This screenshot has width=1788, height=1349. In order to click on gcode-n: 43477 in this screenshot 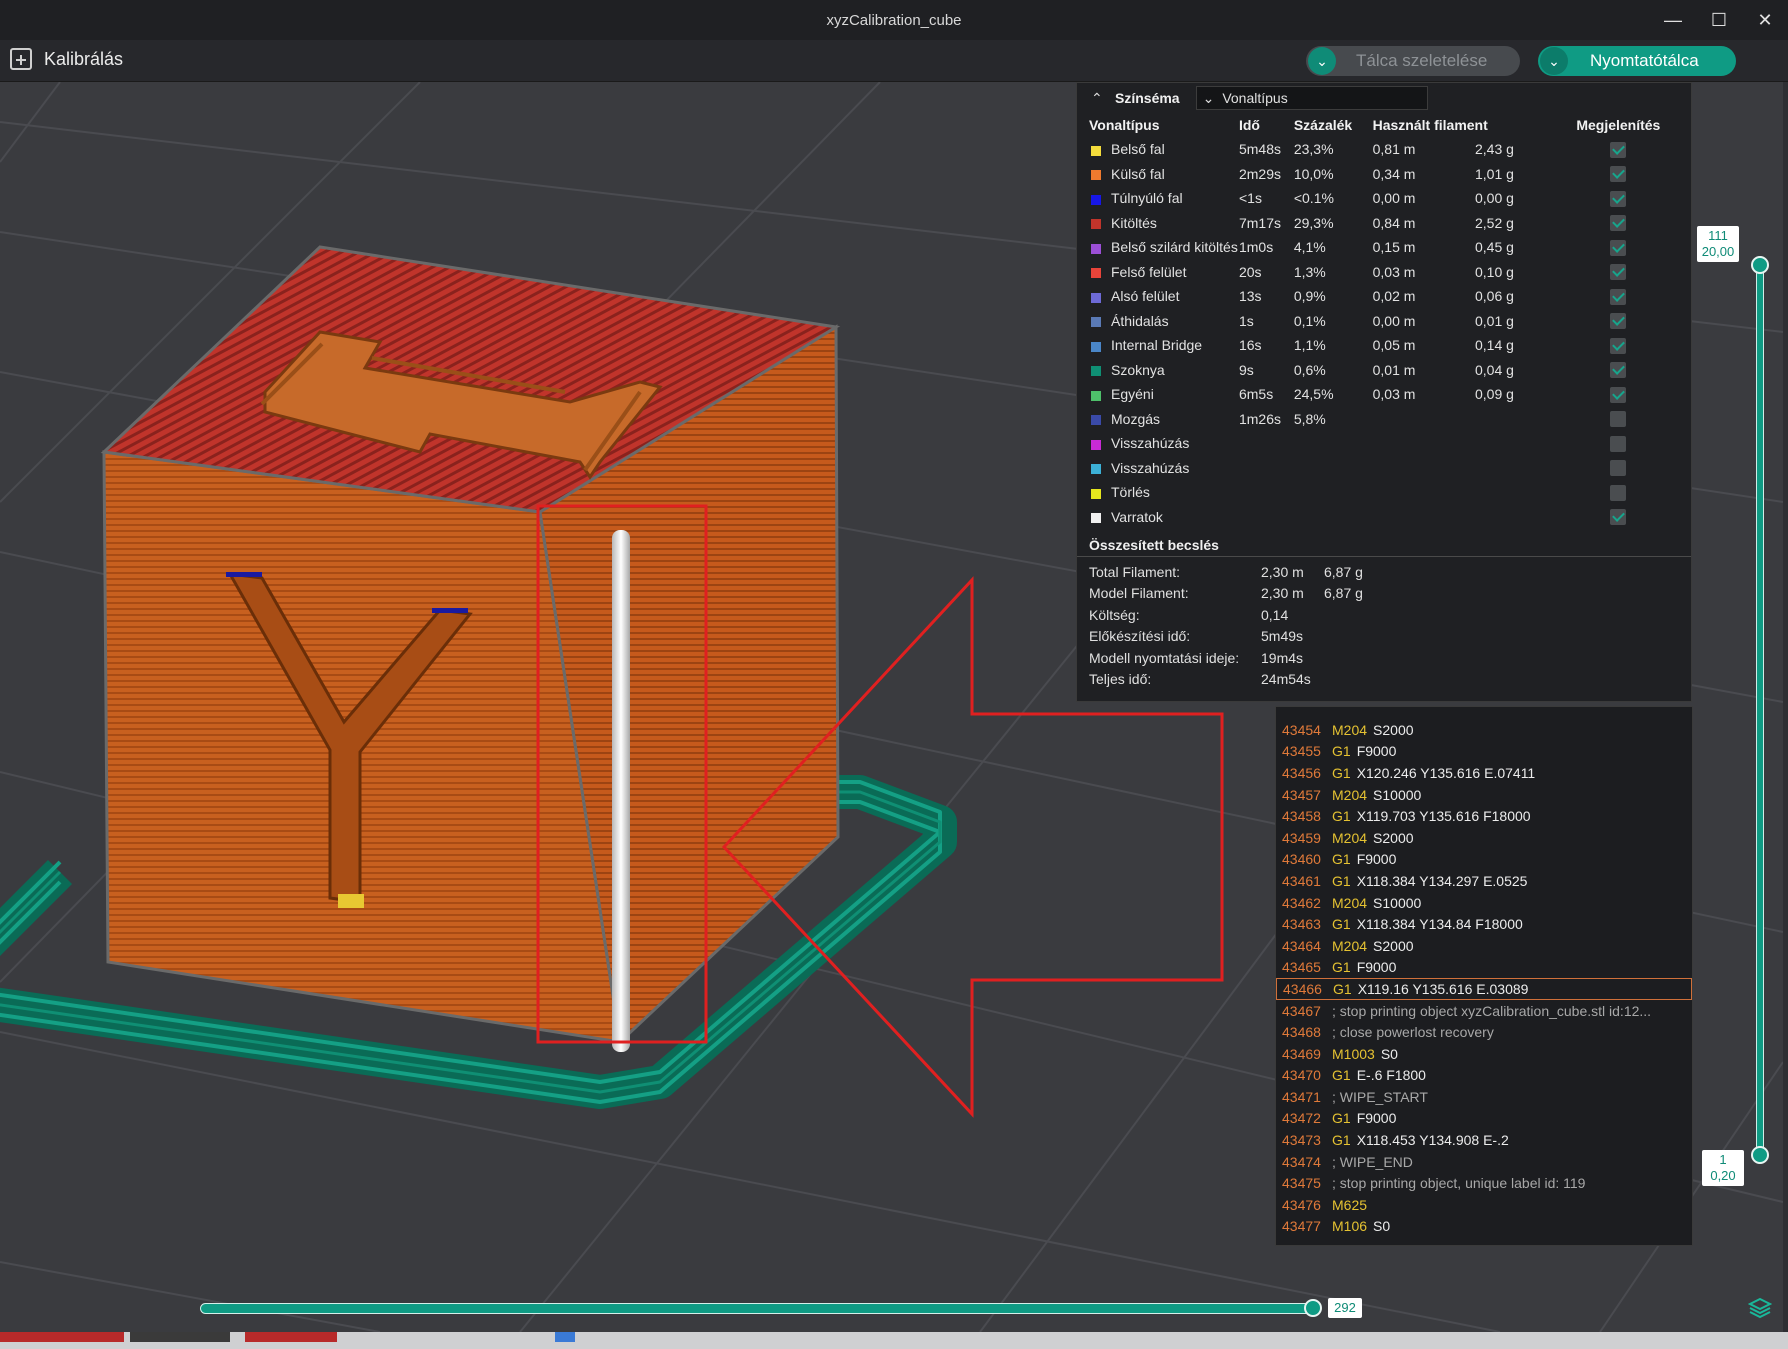, I will do `click(1301, 1226)`.